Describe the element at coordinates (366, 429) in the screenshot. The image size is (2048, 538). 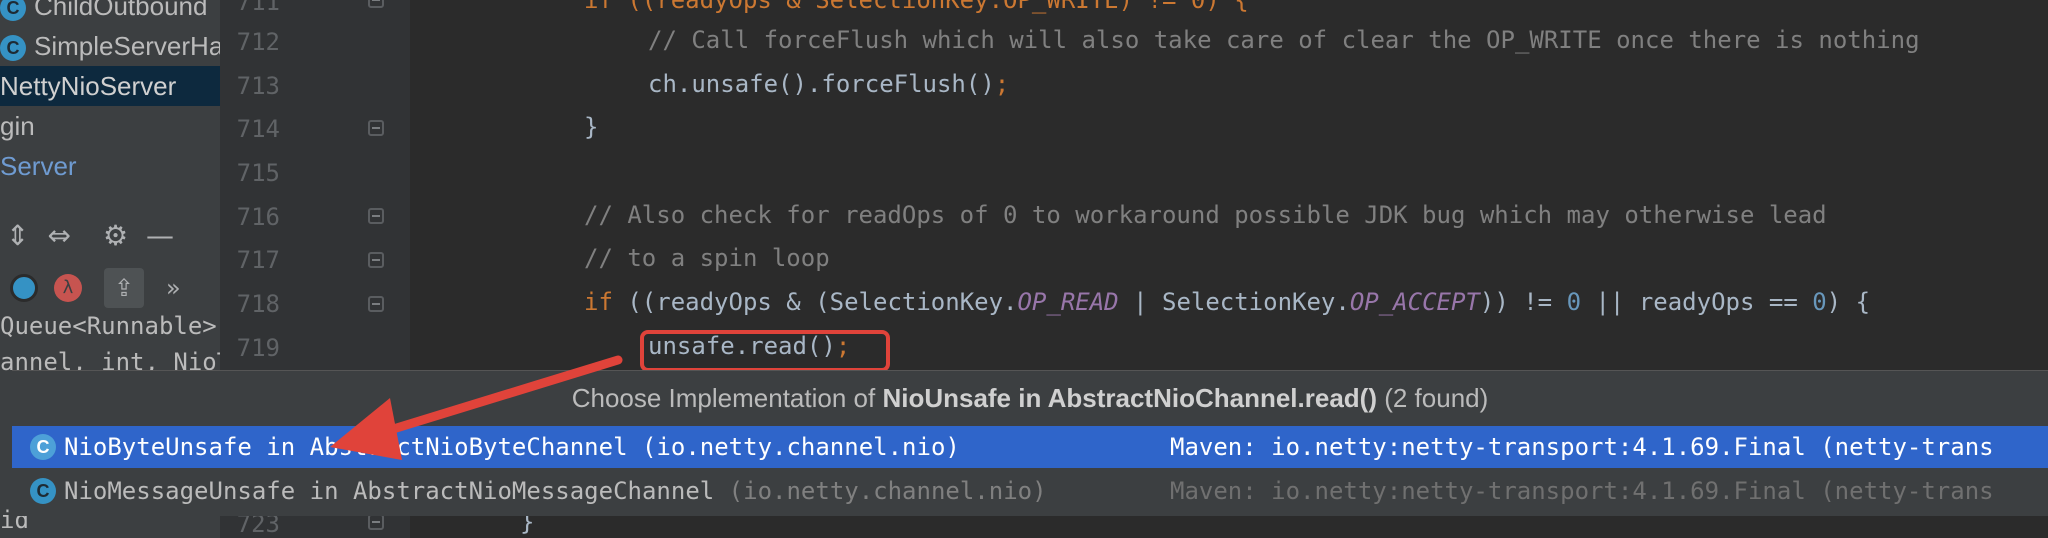
I see `arrow-head` at that location.